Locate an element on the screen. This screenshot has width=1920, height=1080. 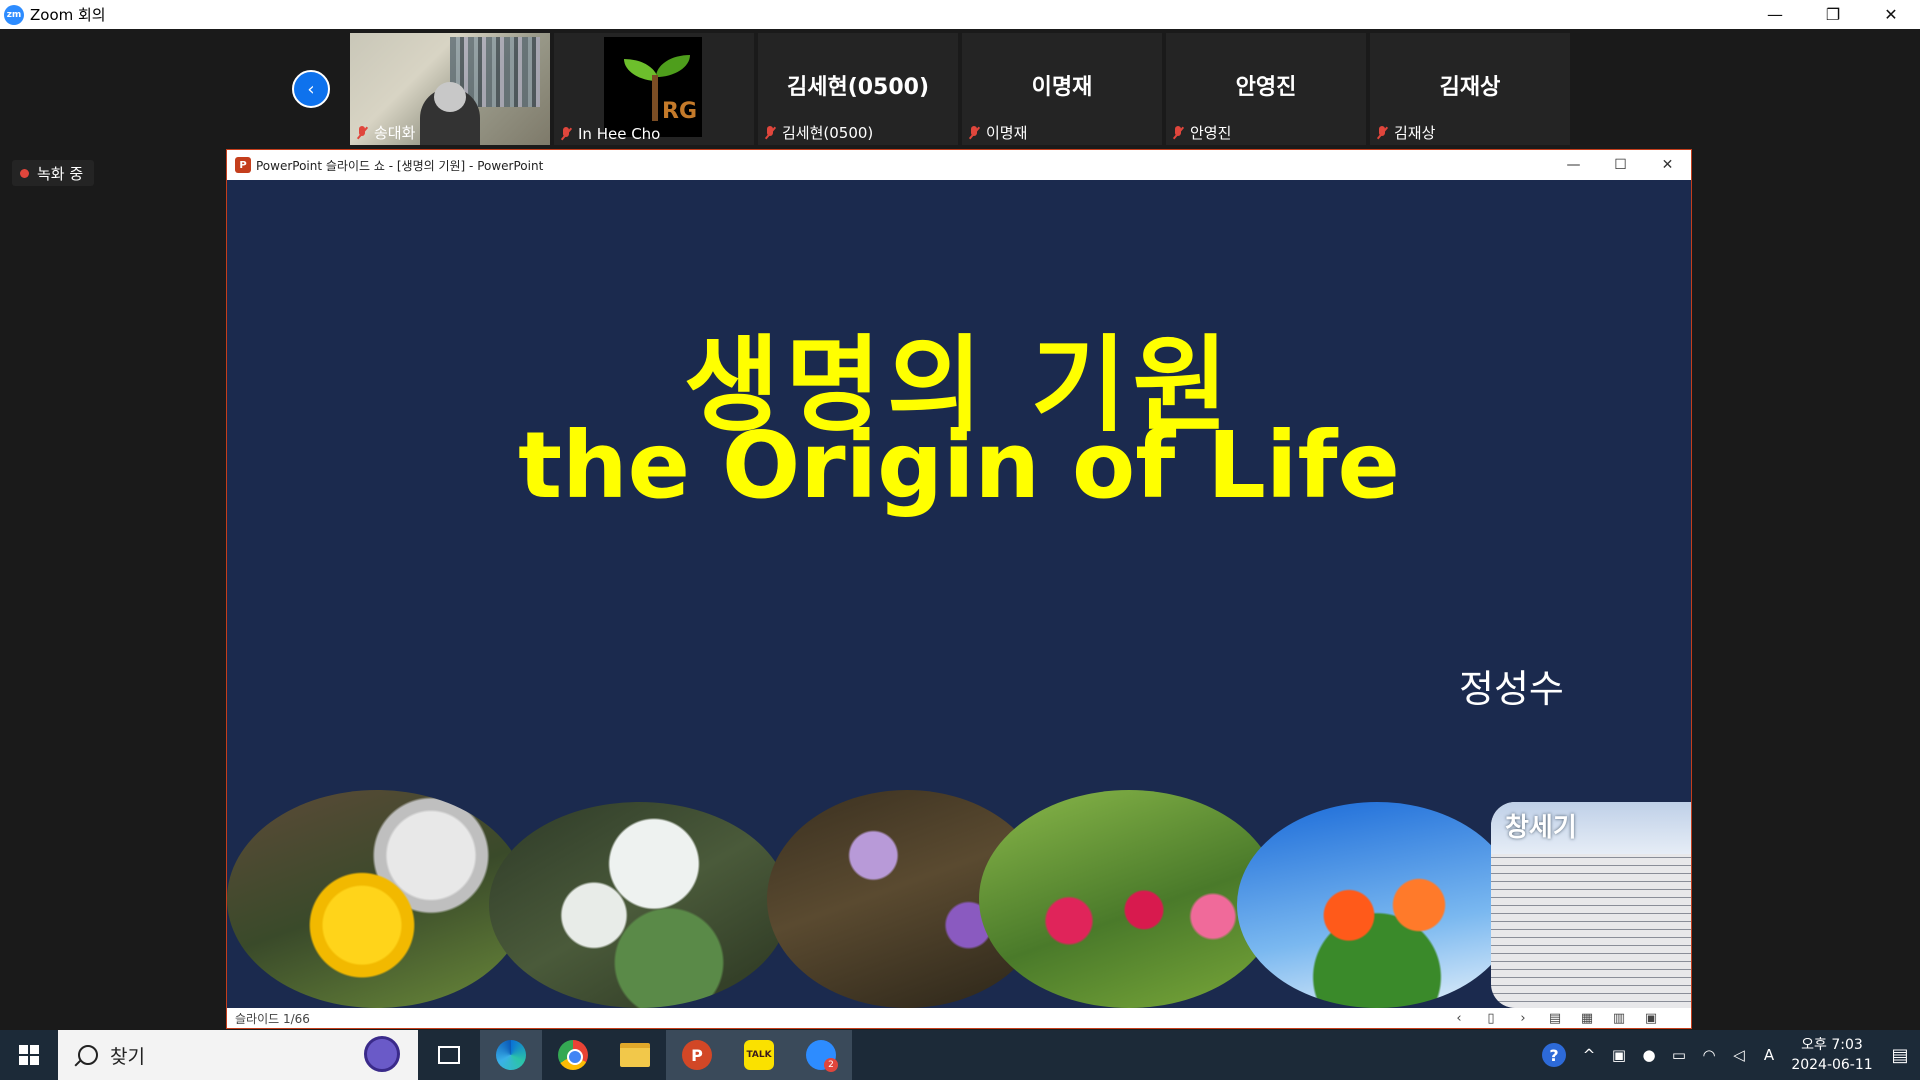
ppt-maximize-button: ☐ is located at coordinates (1620, 165).